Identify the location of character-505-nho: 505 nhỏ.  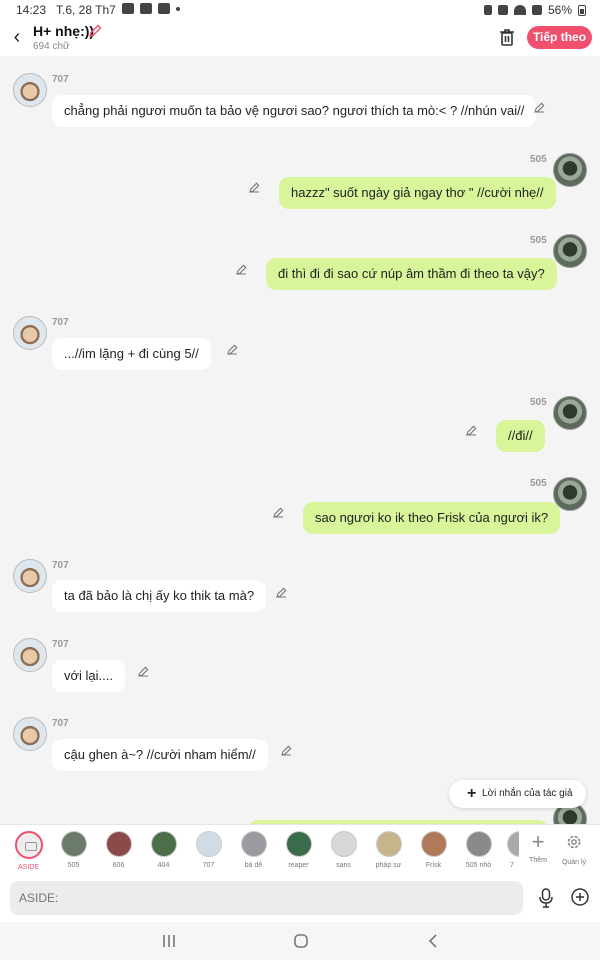
(478, 852).